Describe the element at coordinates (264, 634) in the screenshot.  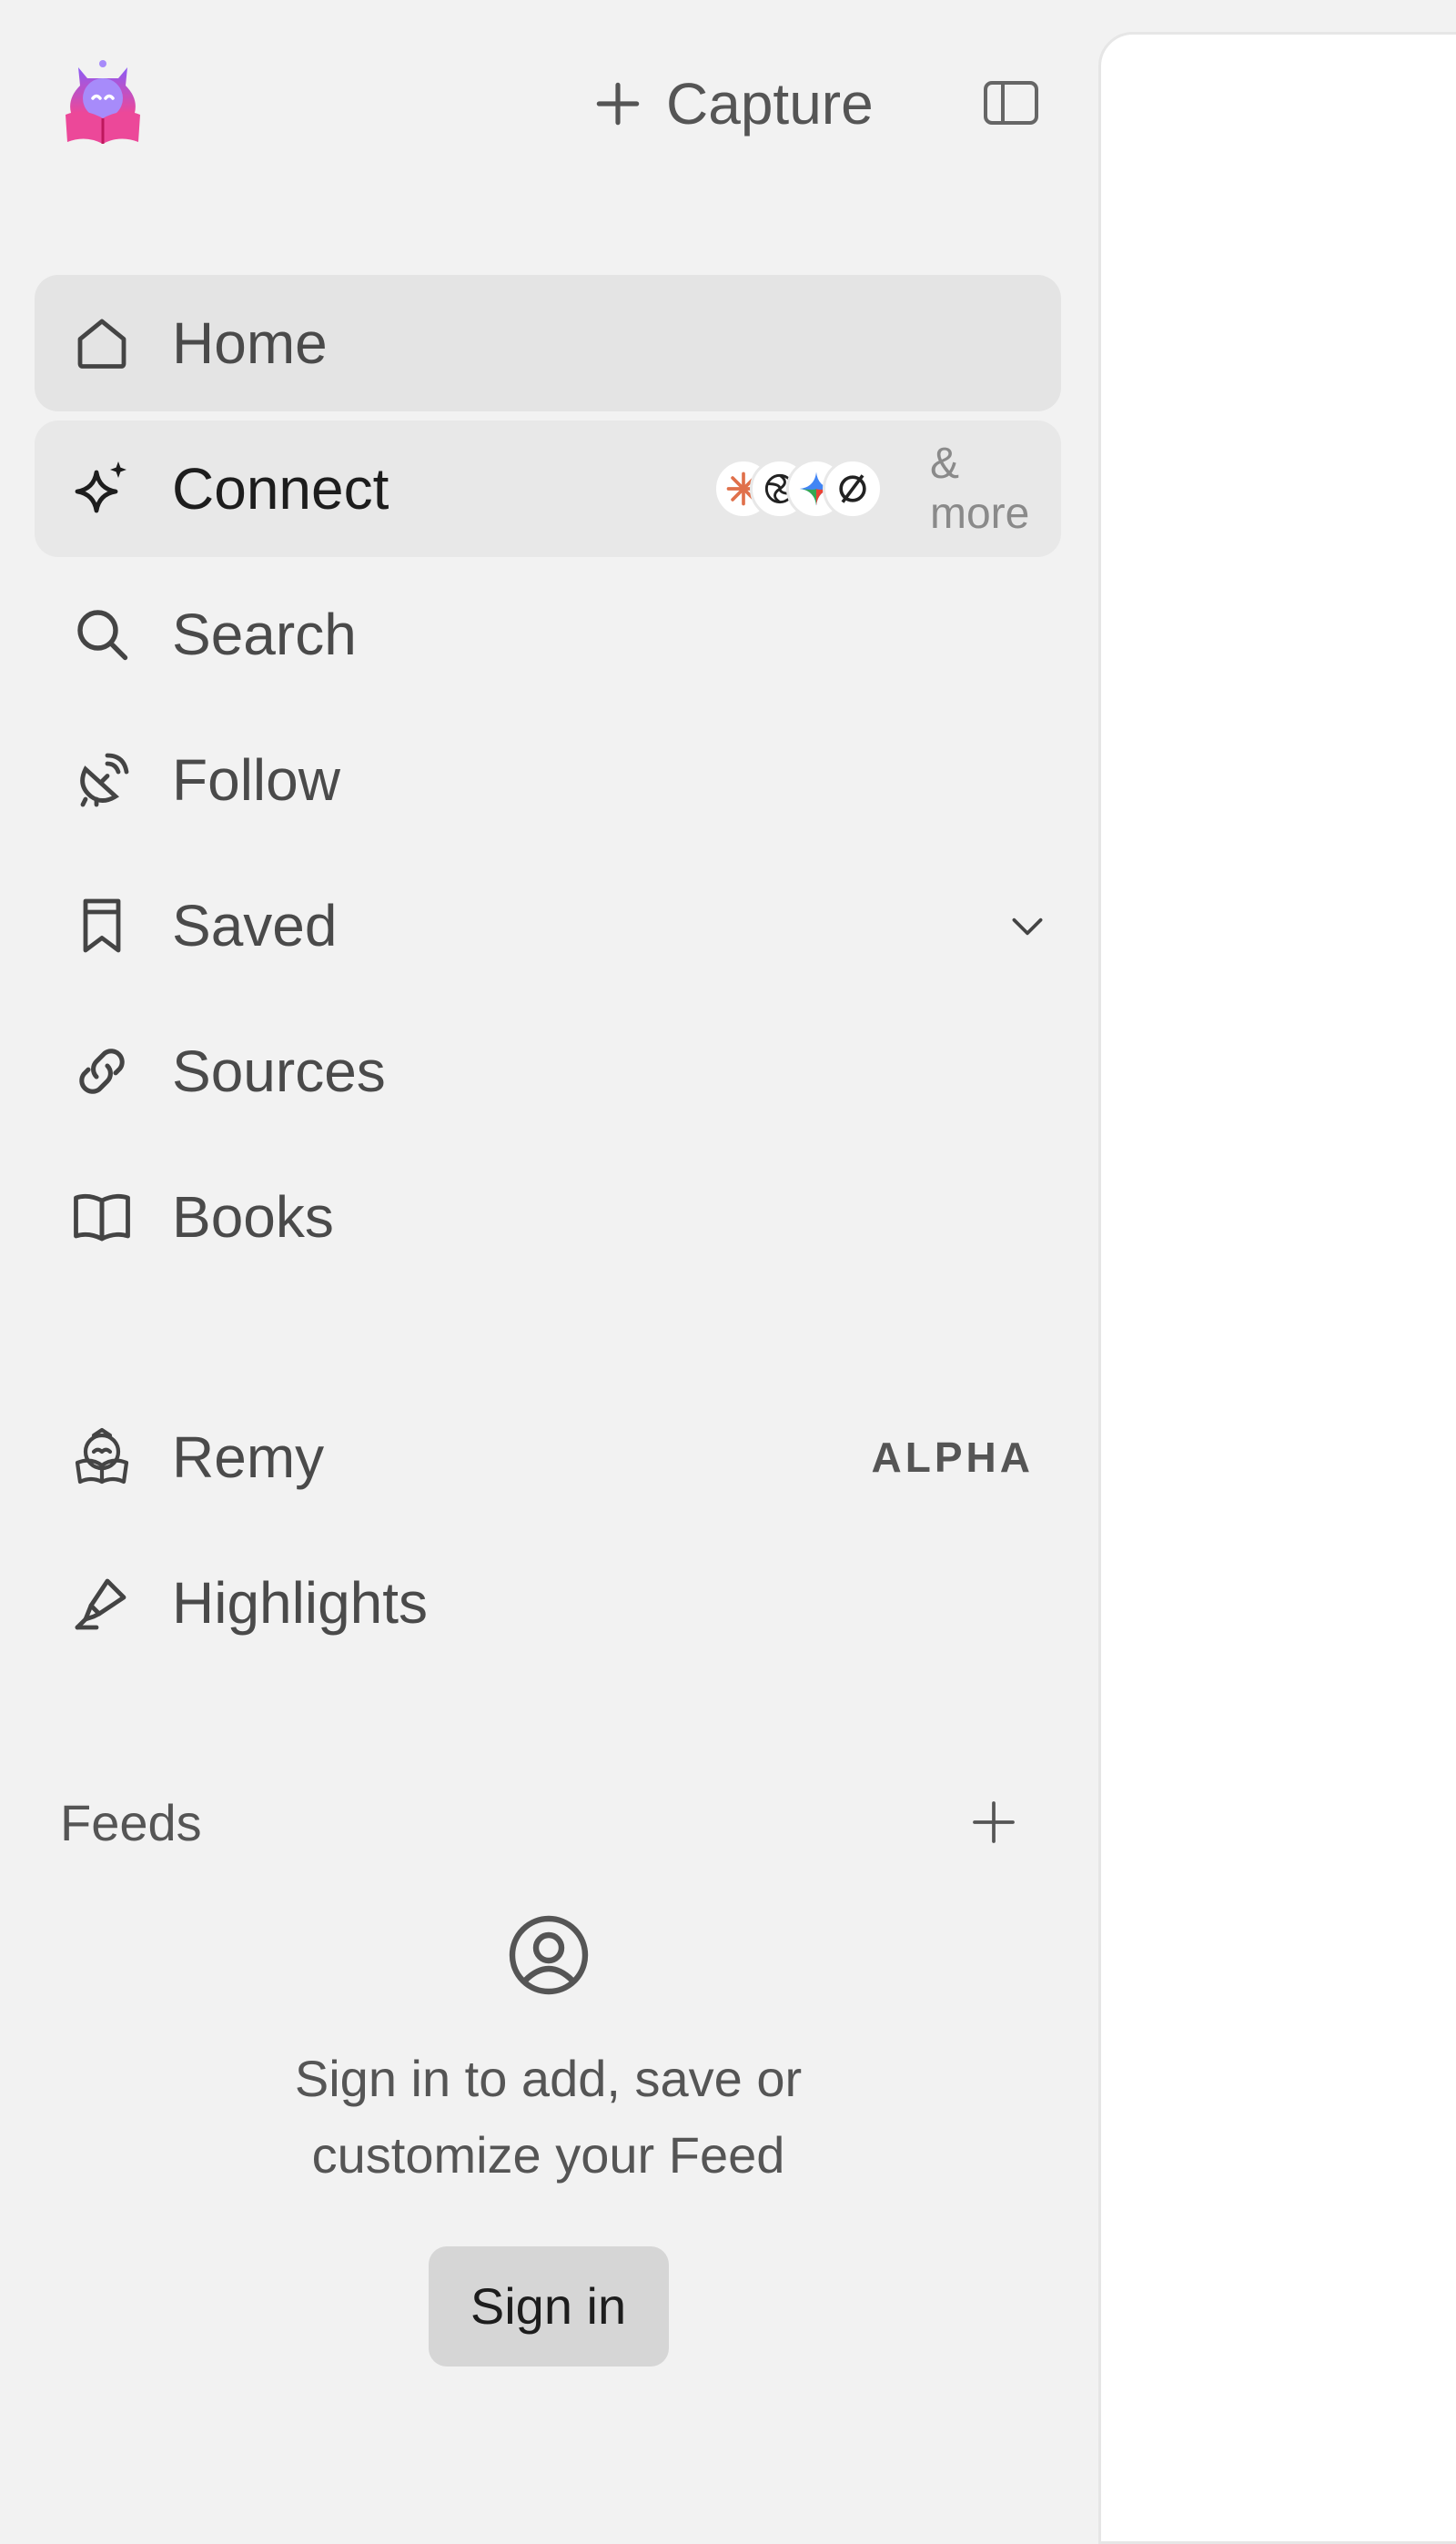
I see `sidebar-item-label: Search` at that location.